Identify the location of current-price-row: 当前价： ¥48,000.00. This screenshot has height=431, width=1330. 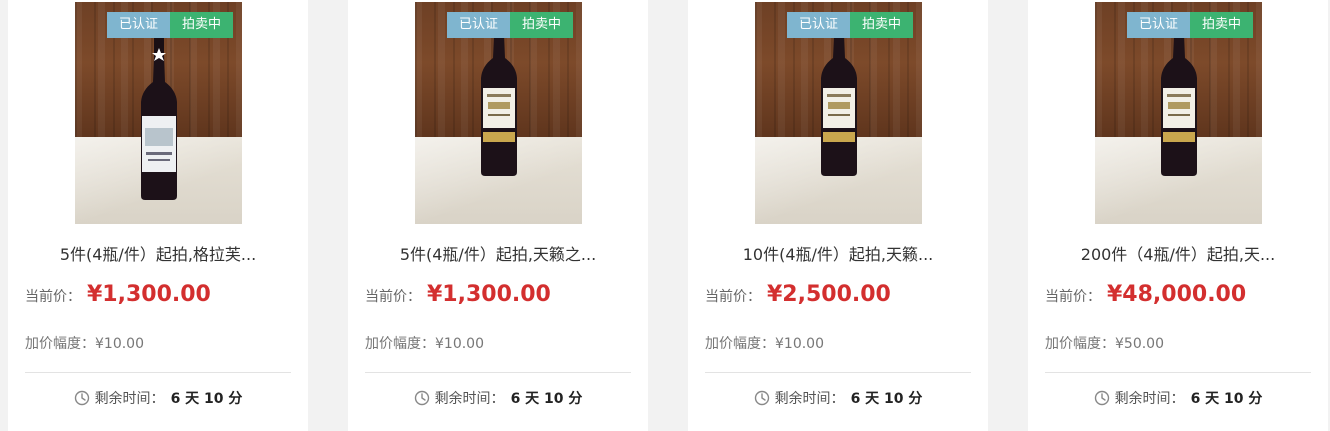
(1145, 294).